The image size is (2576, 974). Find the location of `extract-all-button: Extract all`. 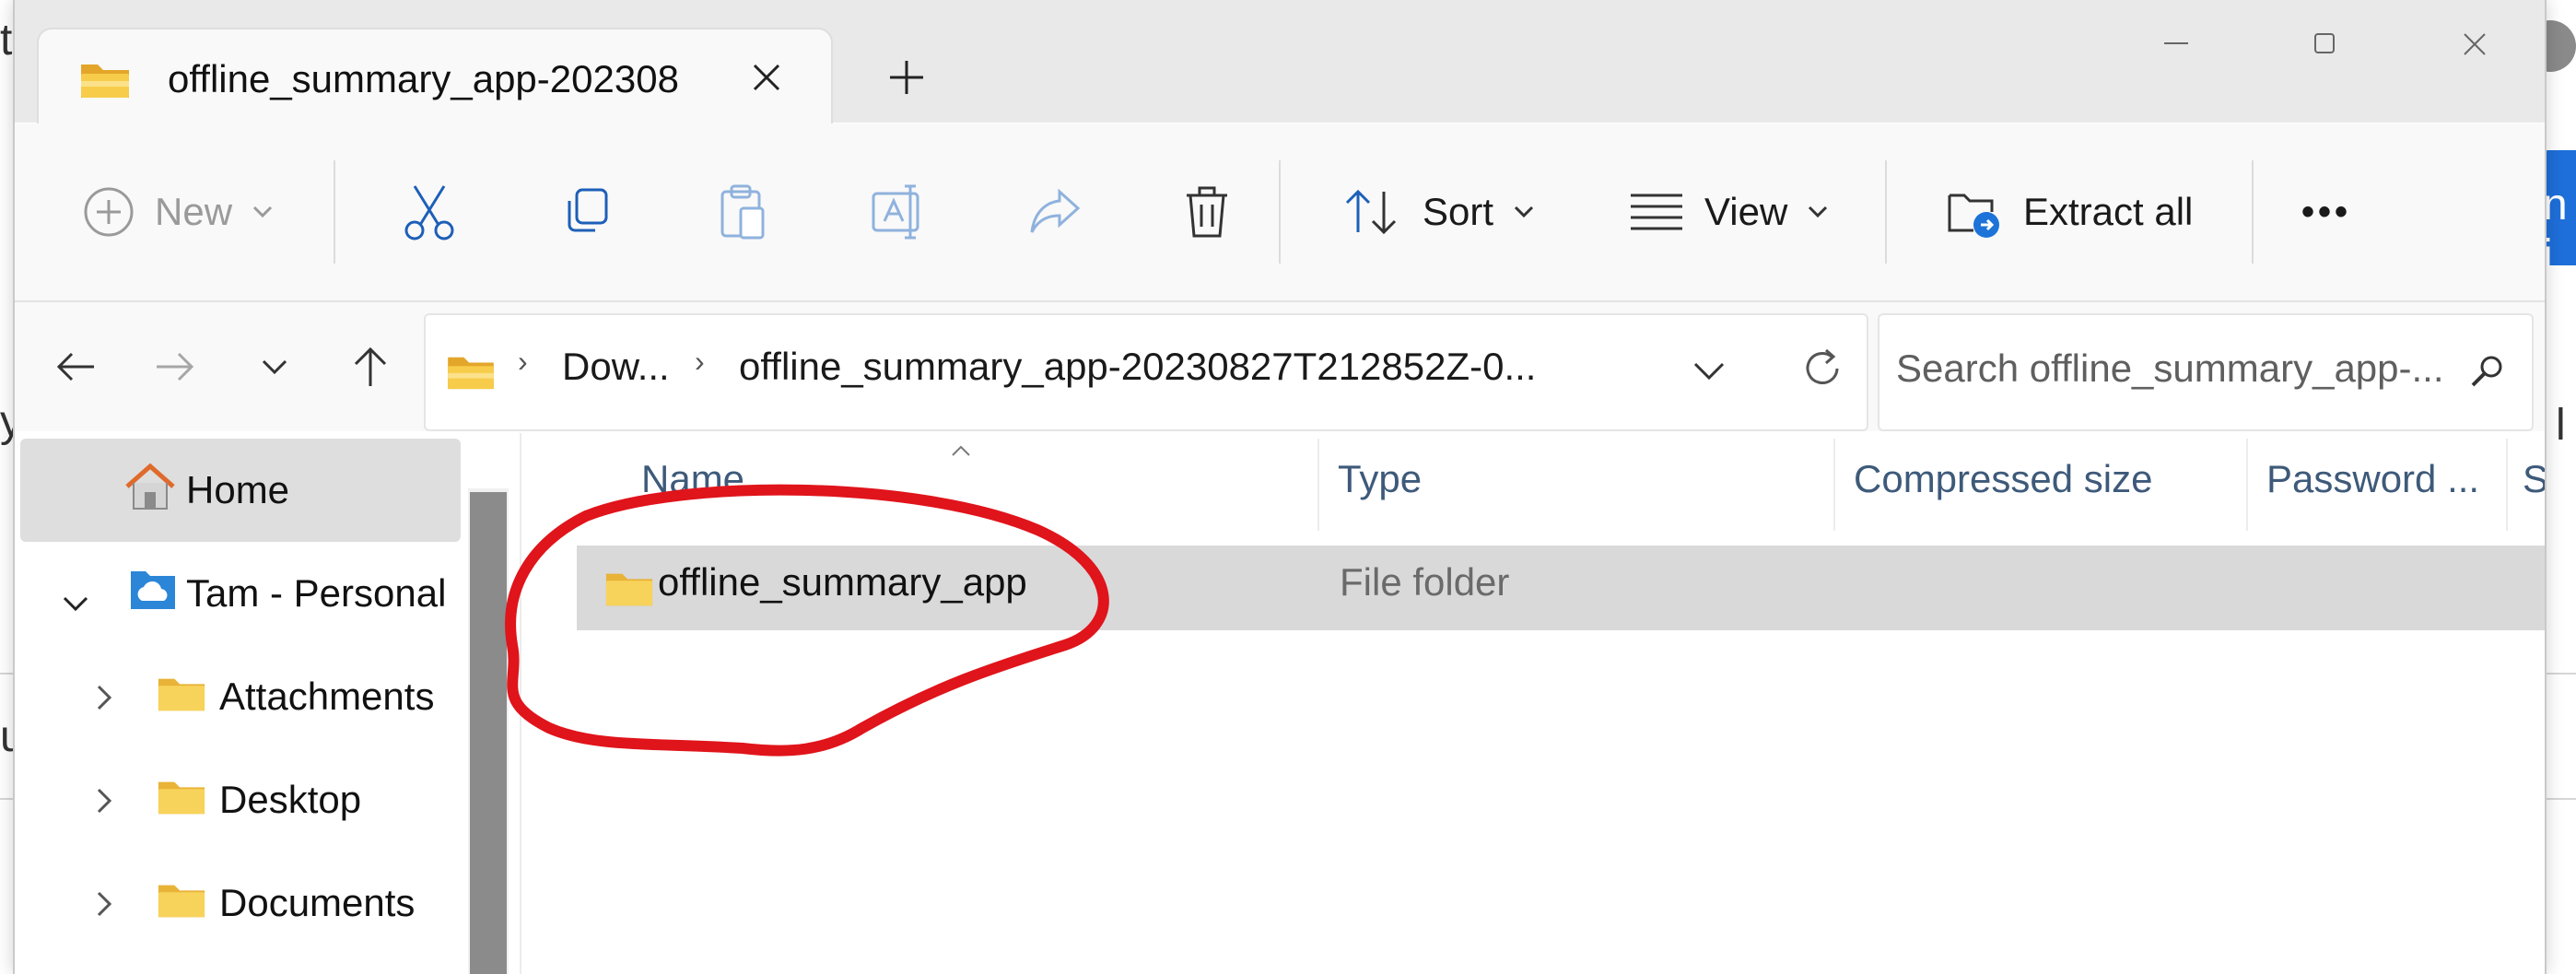

extract-all-button: Extract all is located at coordinates (2069, 211).